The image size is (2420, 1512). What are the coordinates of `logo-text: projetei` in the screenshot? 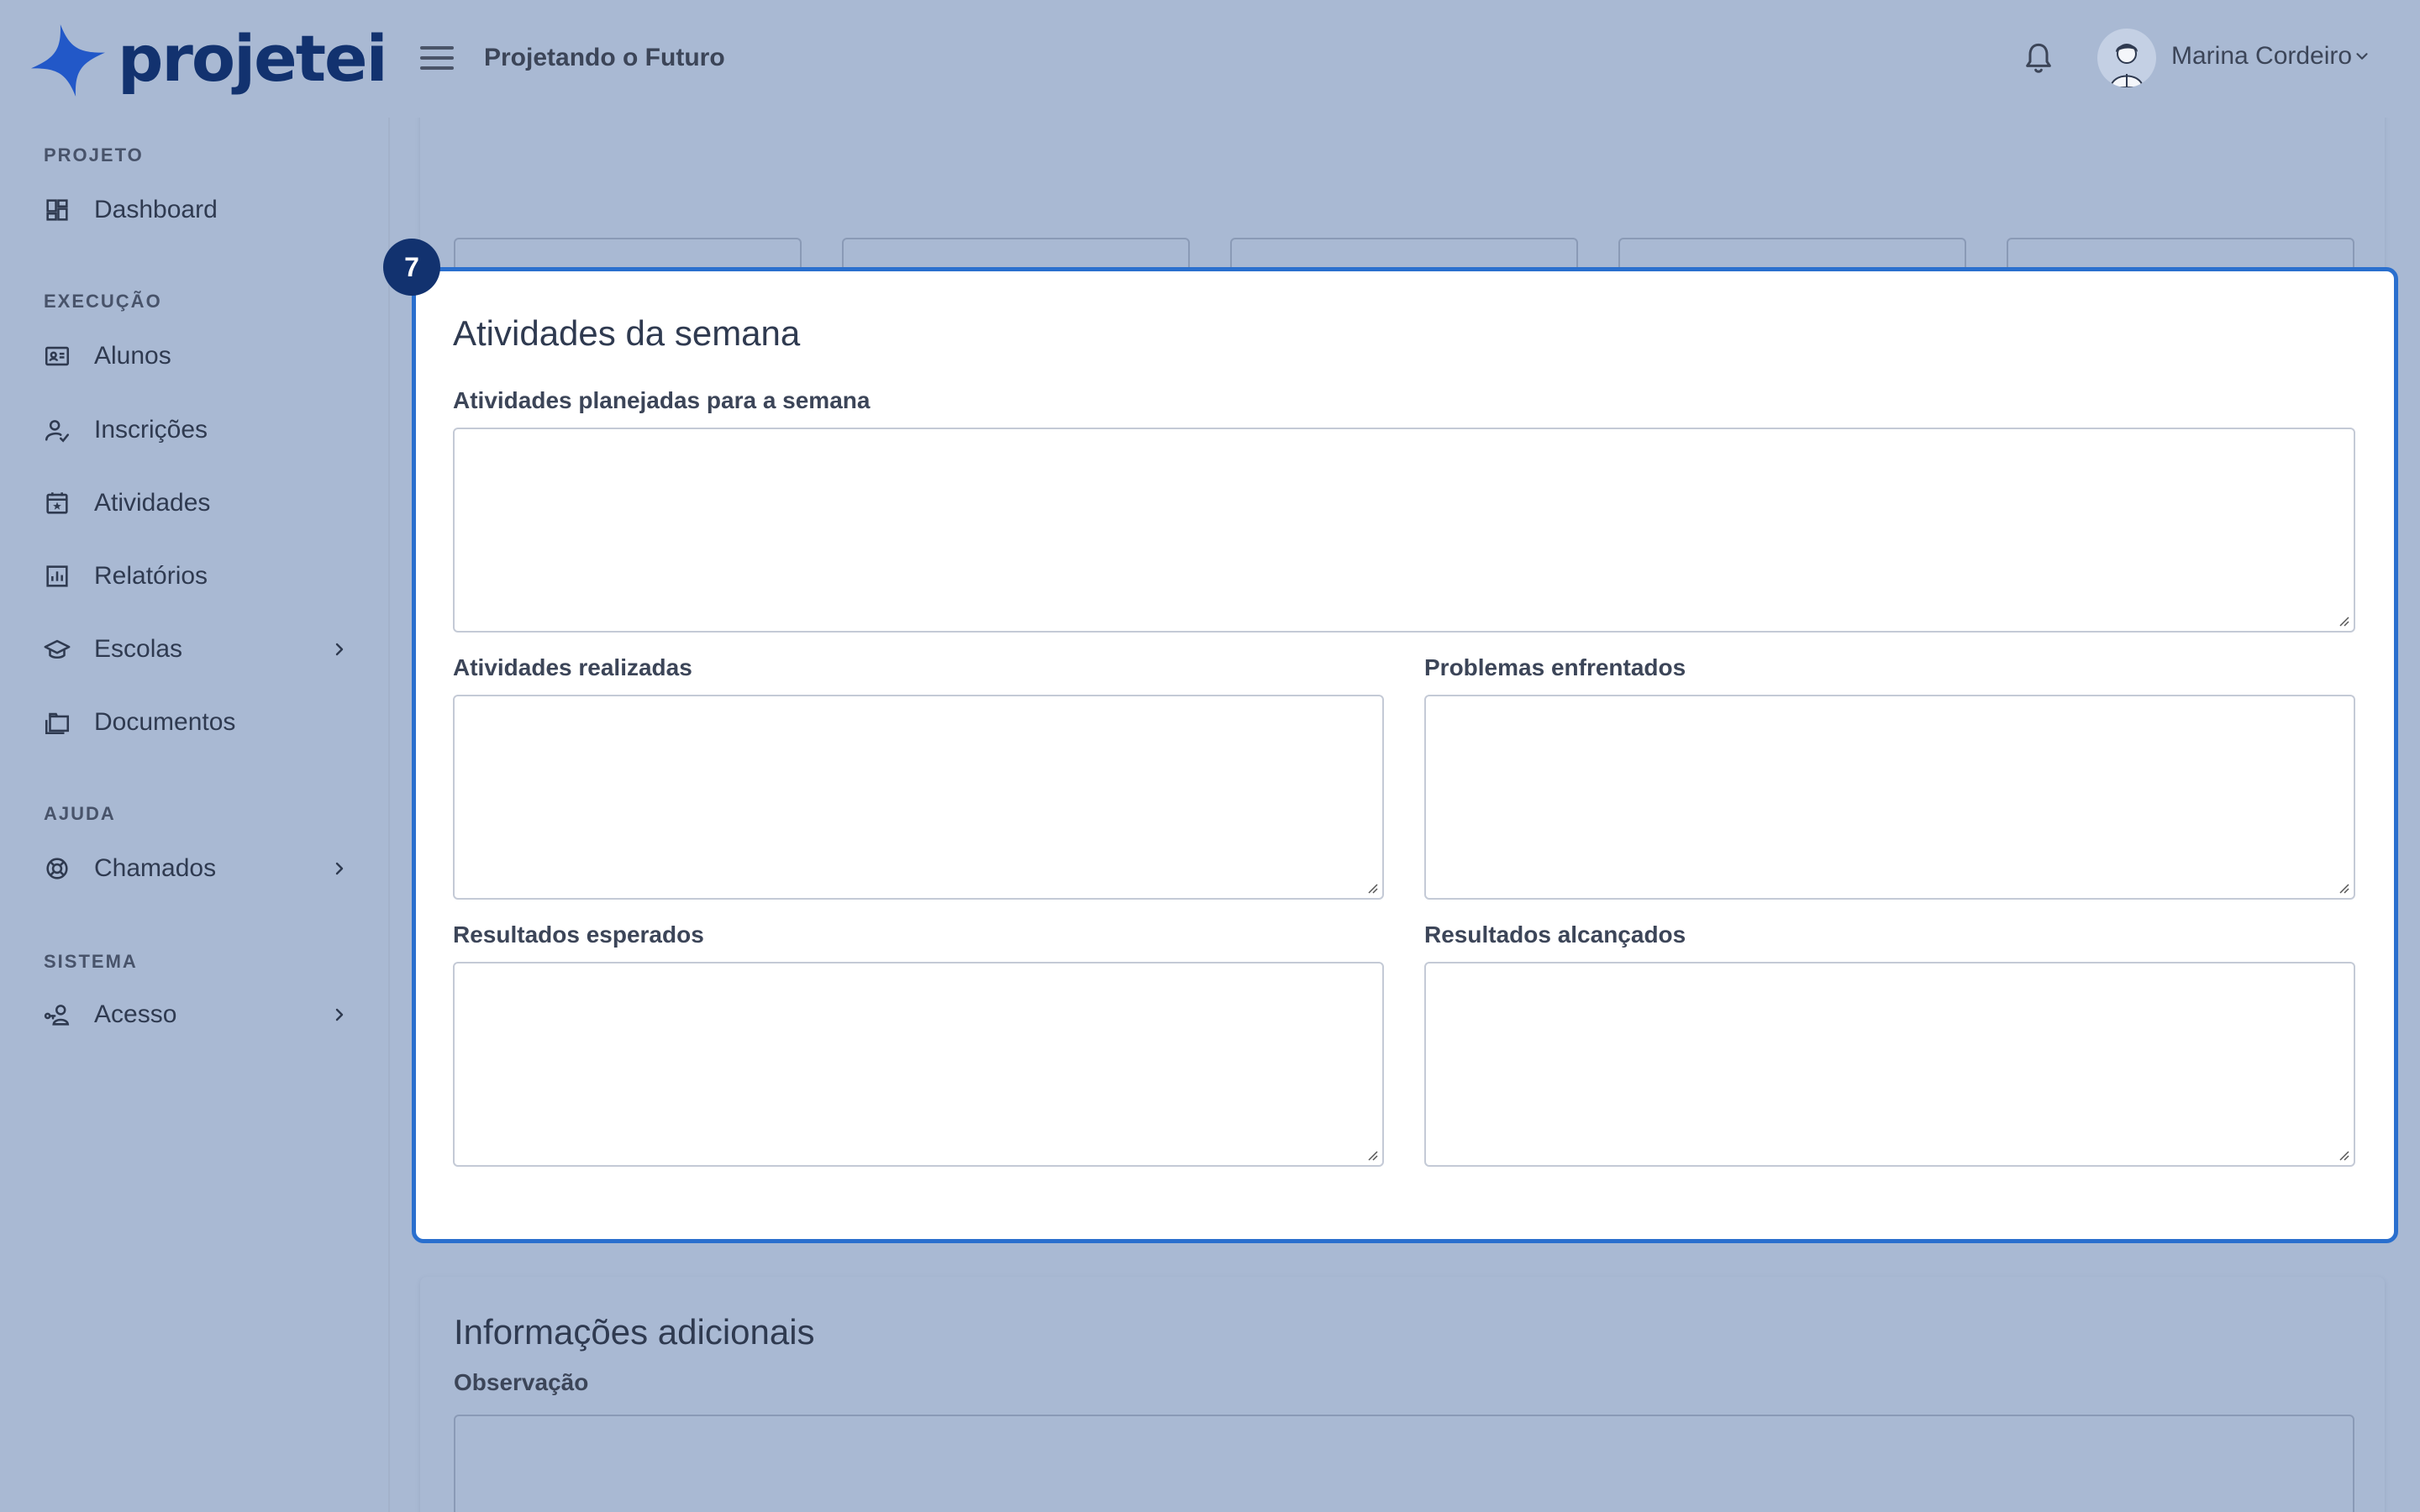 It's located at (253, 58).